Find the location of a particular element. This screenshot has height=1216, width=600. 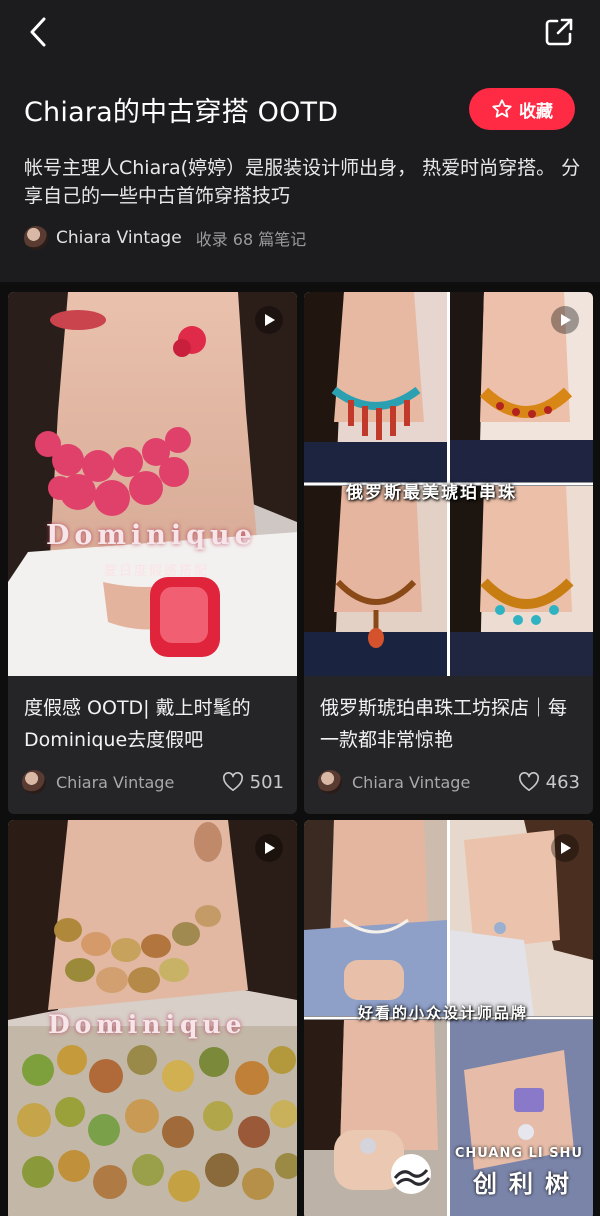

top-bar is located at coordinates (300, 32).